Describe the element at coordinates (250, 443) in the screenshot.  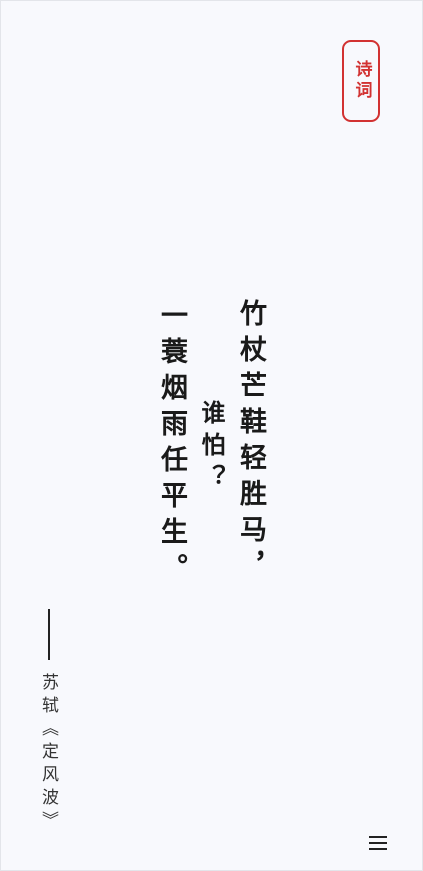
I see `poem-line-1: 竹杖芒鞋轻胜马，` at that location.